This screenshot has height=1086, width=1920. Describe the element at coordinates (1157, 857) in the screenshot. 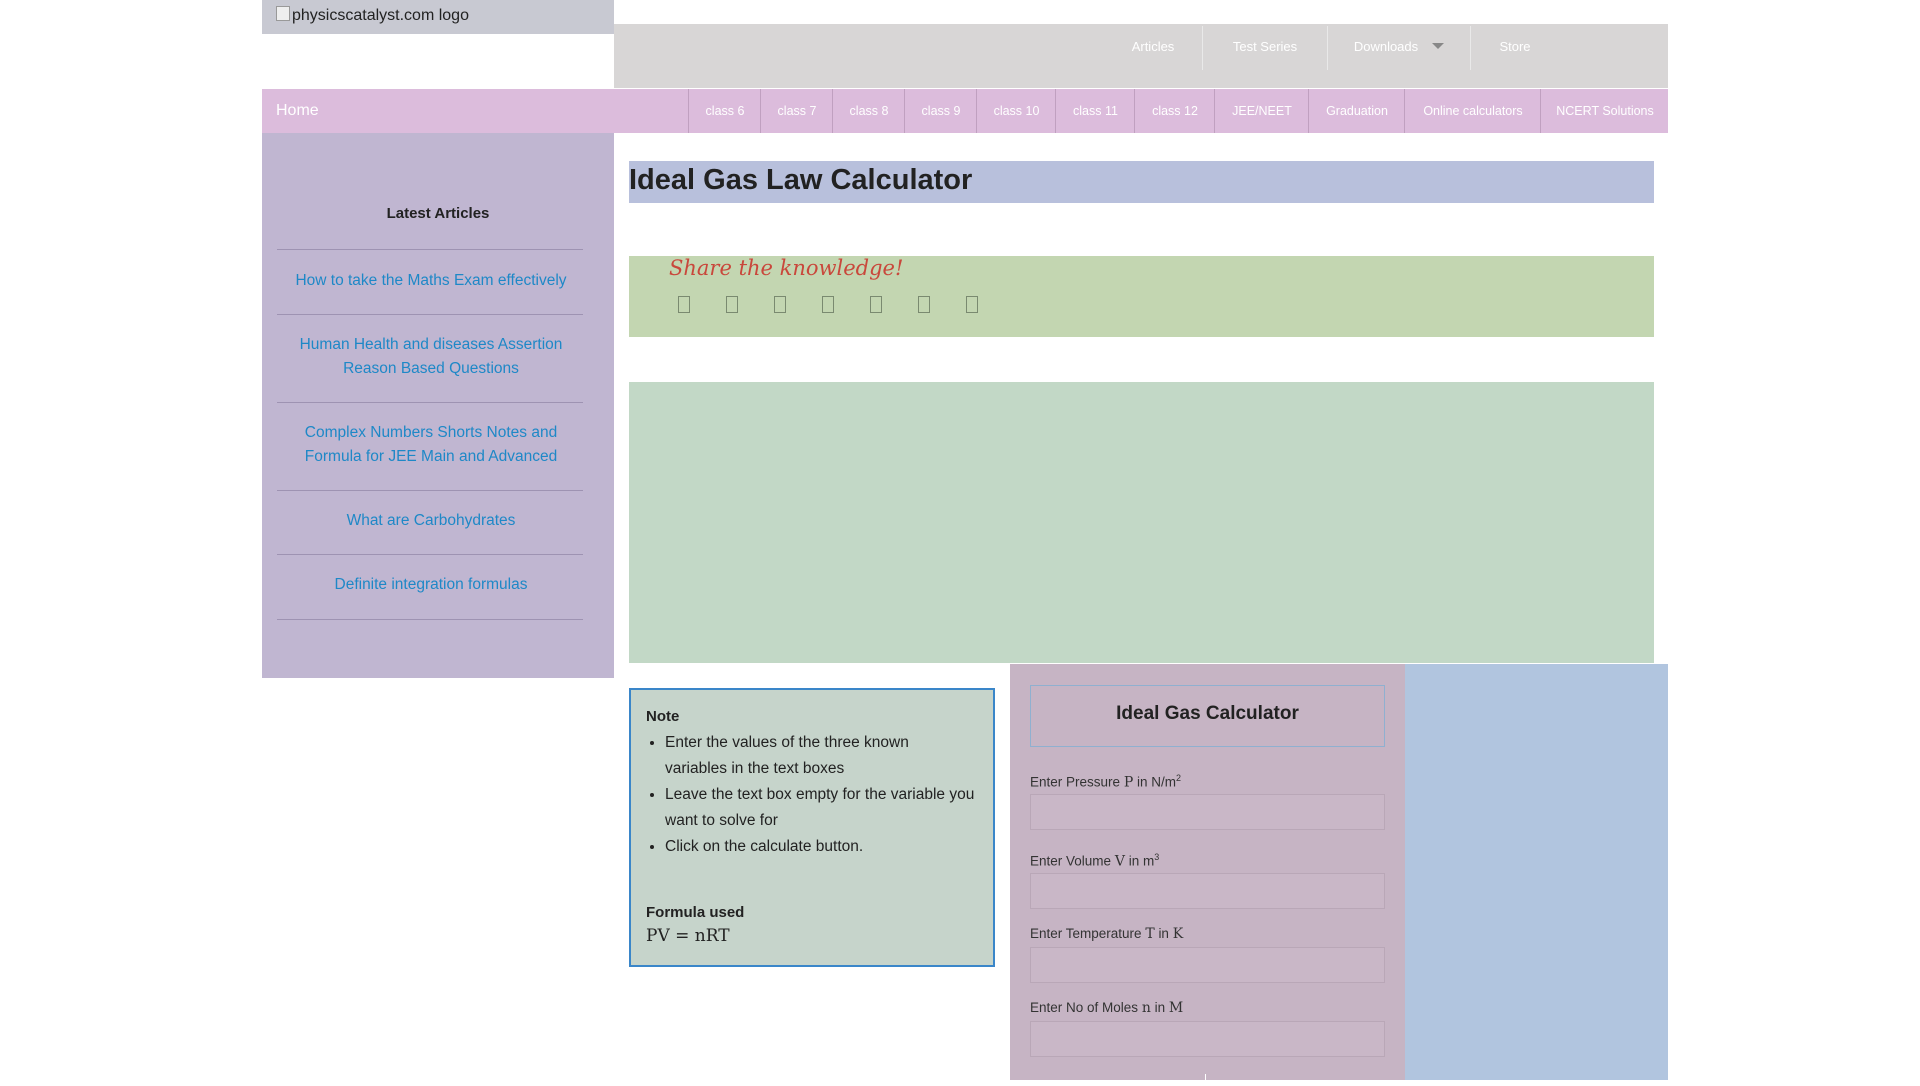

I see `volume-unit-exponent: 3` at that location.